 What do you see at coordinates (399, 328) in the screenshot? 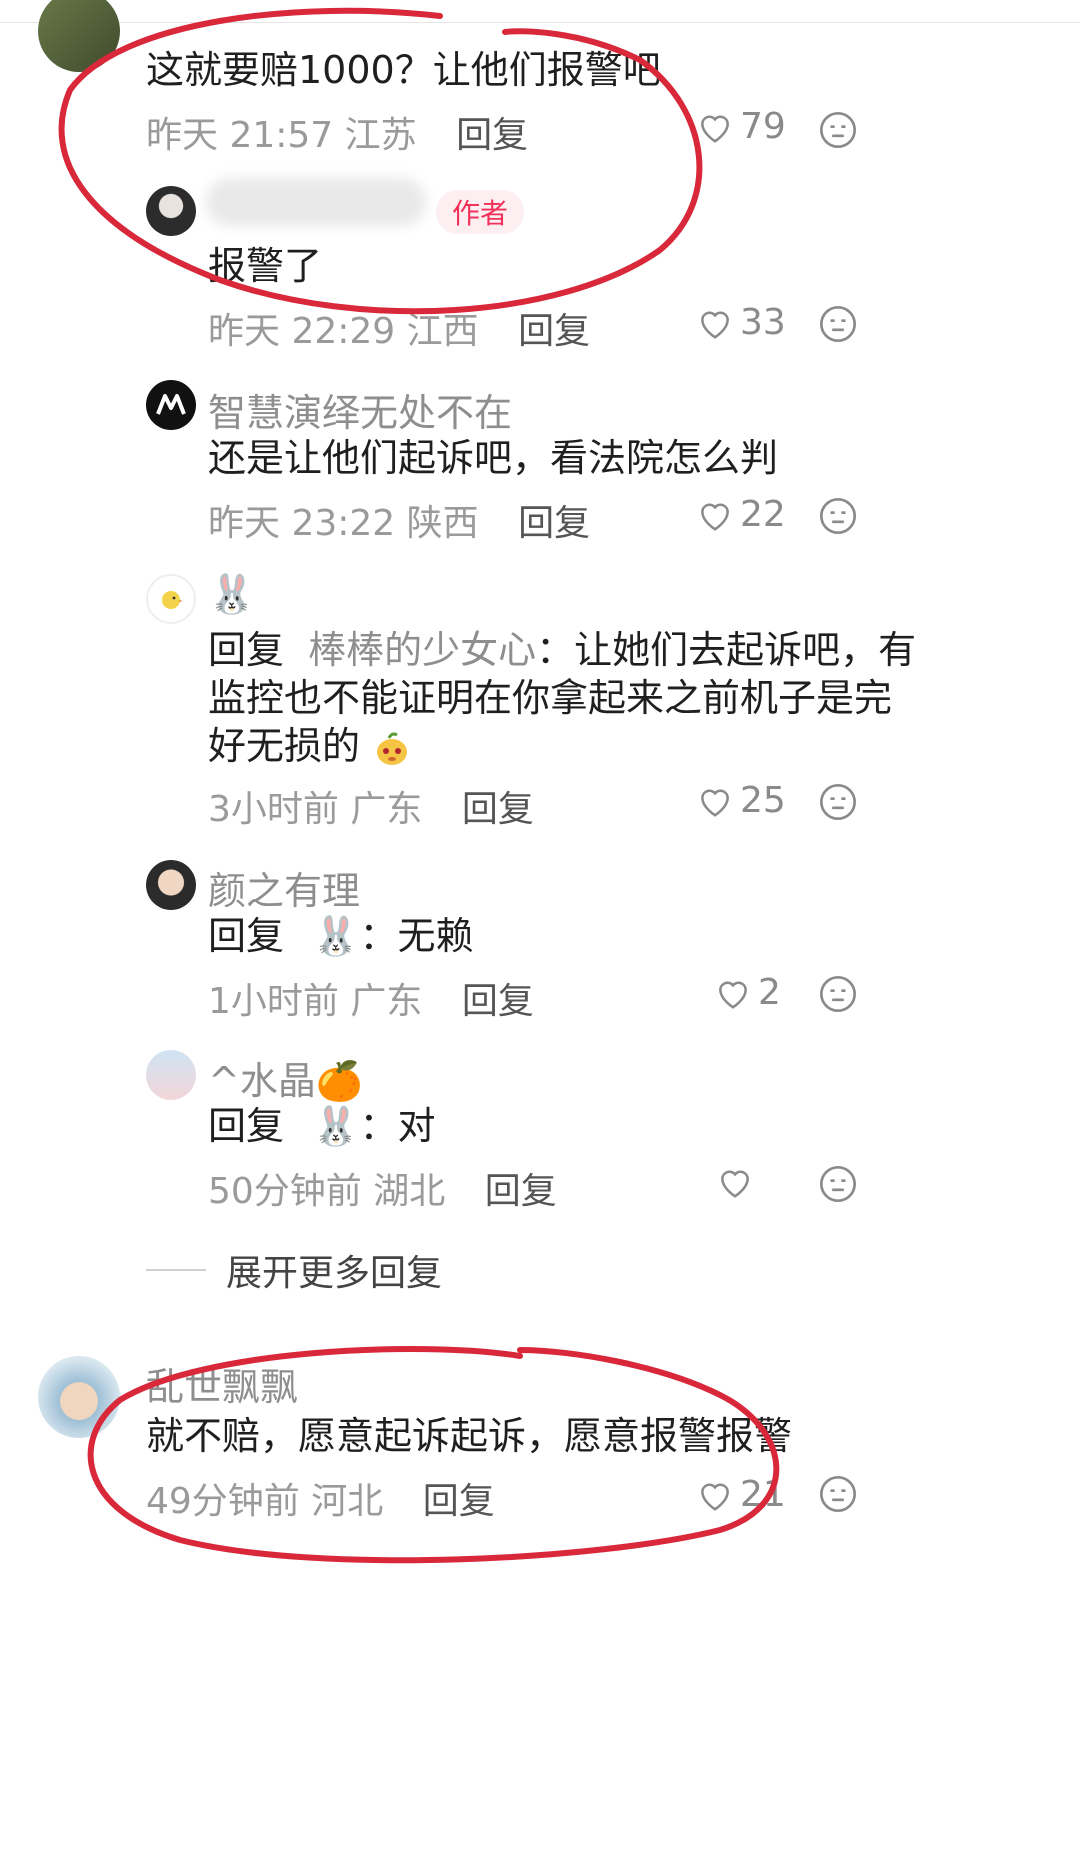
I see `comment-meta: 昨天 22:29 江西 回复` at bounding box center [399, 328].